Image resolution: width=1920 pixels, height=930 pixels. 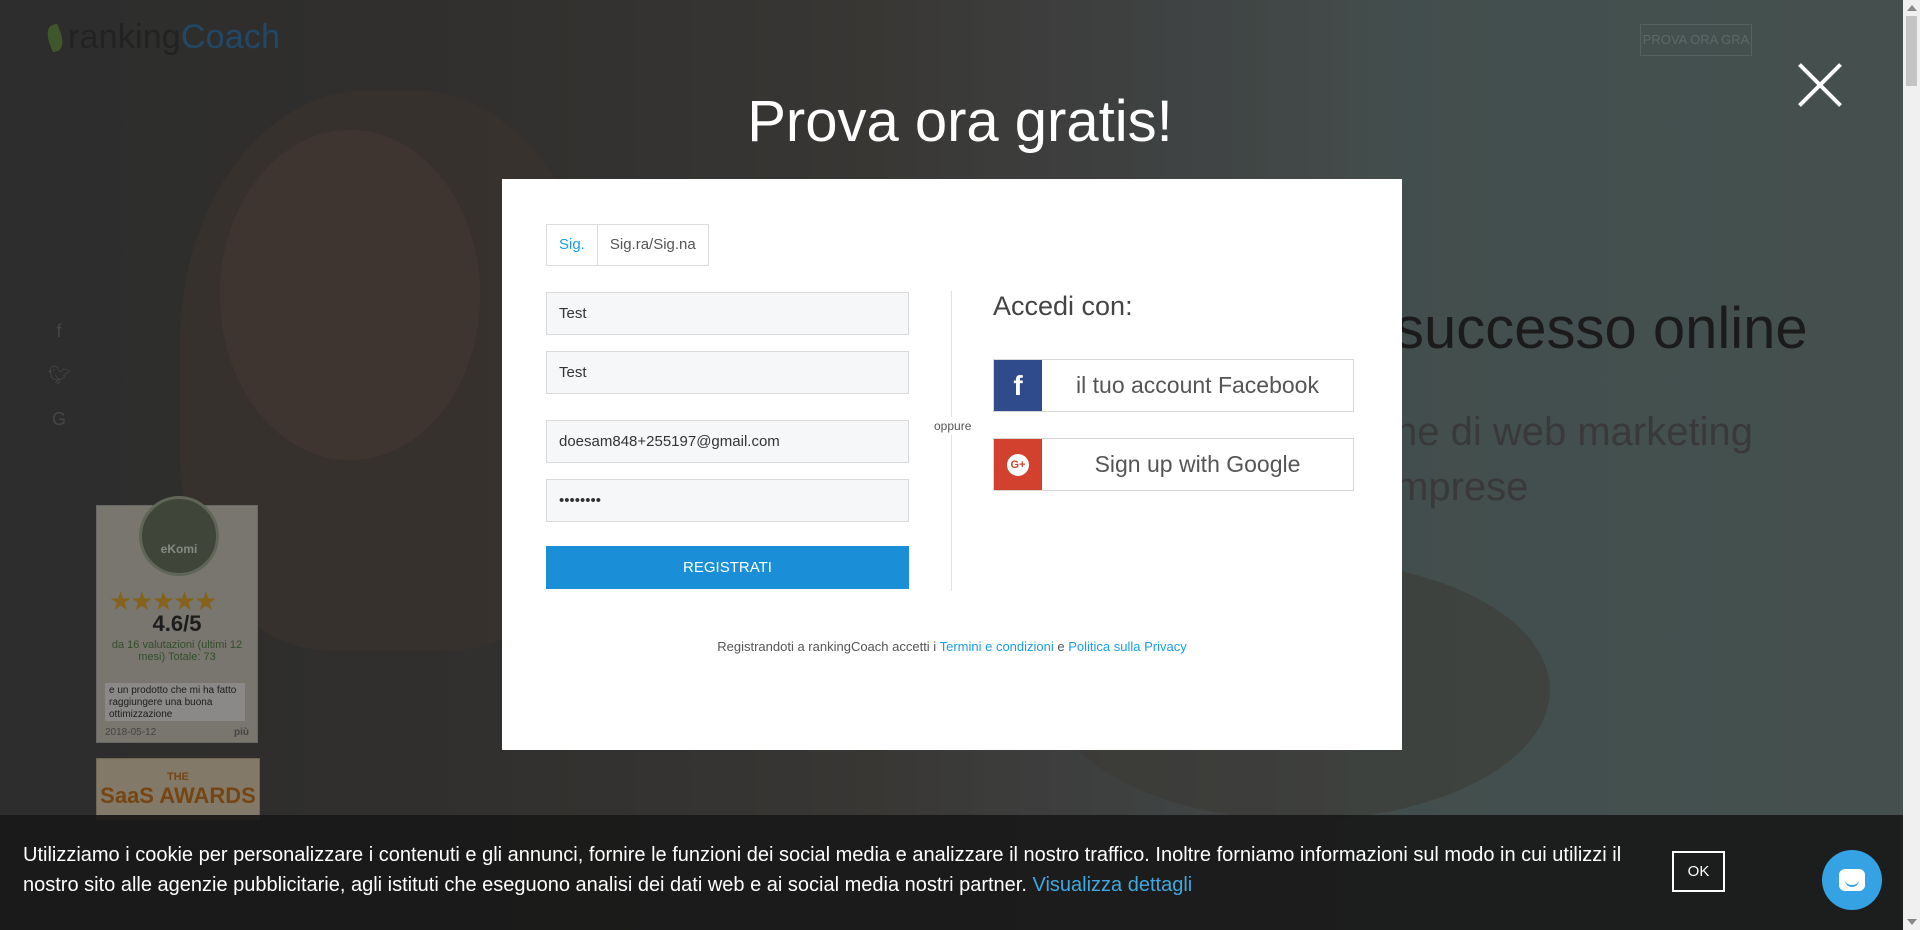 I want to click on cookie-ok-button: OK, so click(x=1698, y=871).